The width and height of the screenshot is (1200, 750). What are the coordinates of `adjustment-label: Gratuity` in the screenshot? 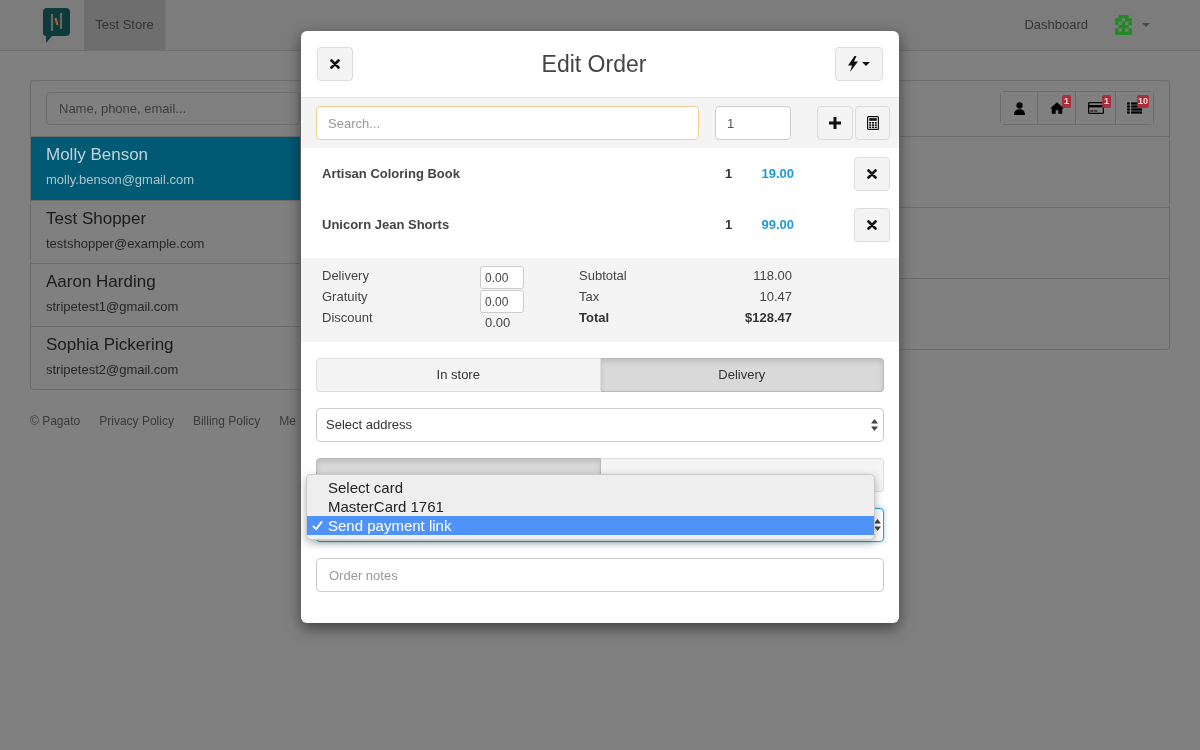 It's located at (345, 297).